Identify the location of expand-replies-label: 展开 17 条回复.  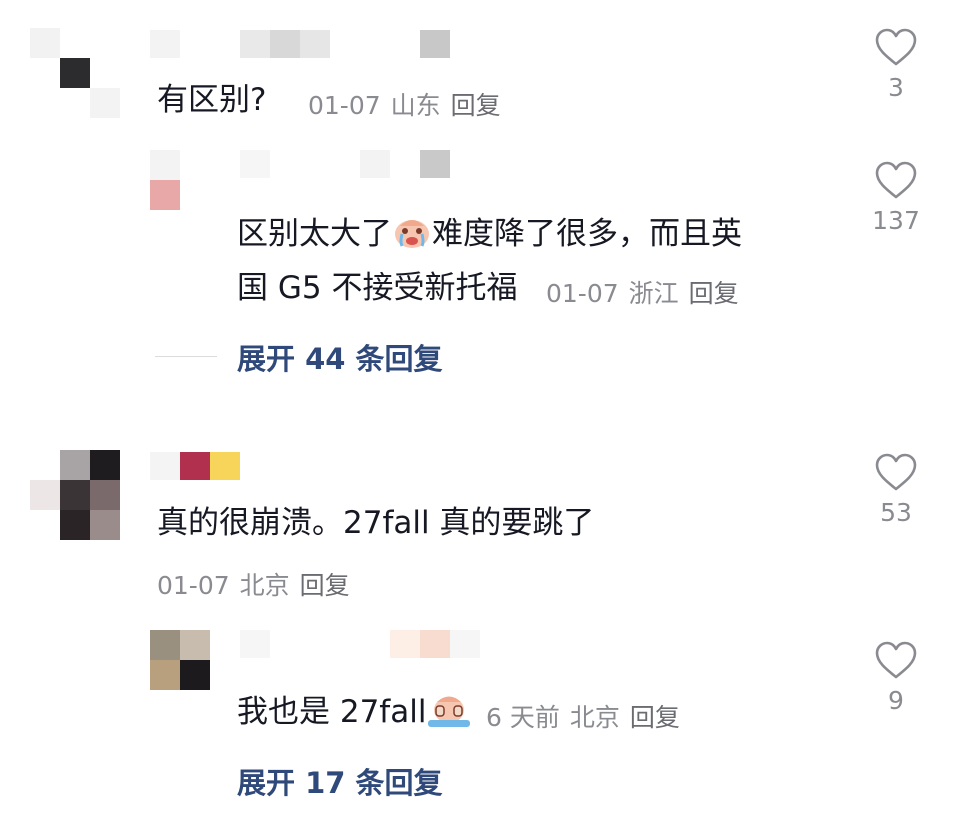
(340, 783).